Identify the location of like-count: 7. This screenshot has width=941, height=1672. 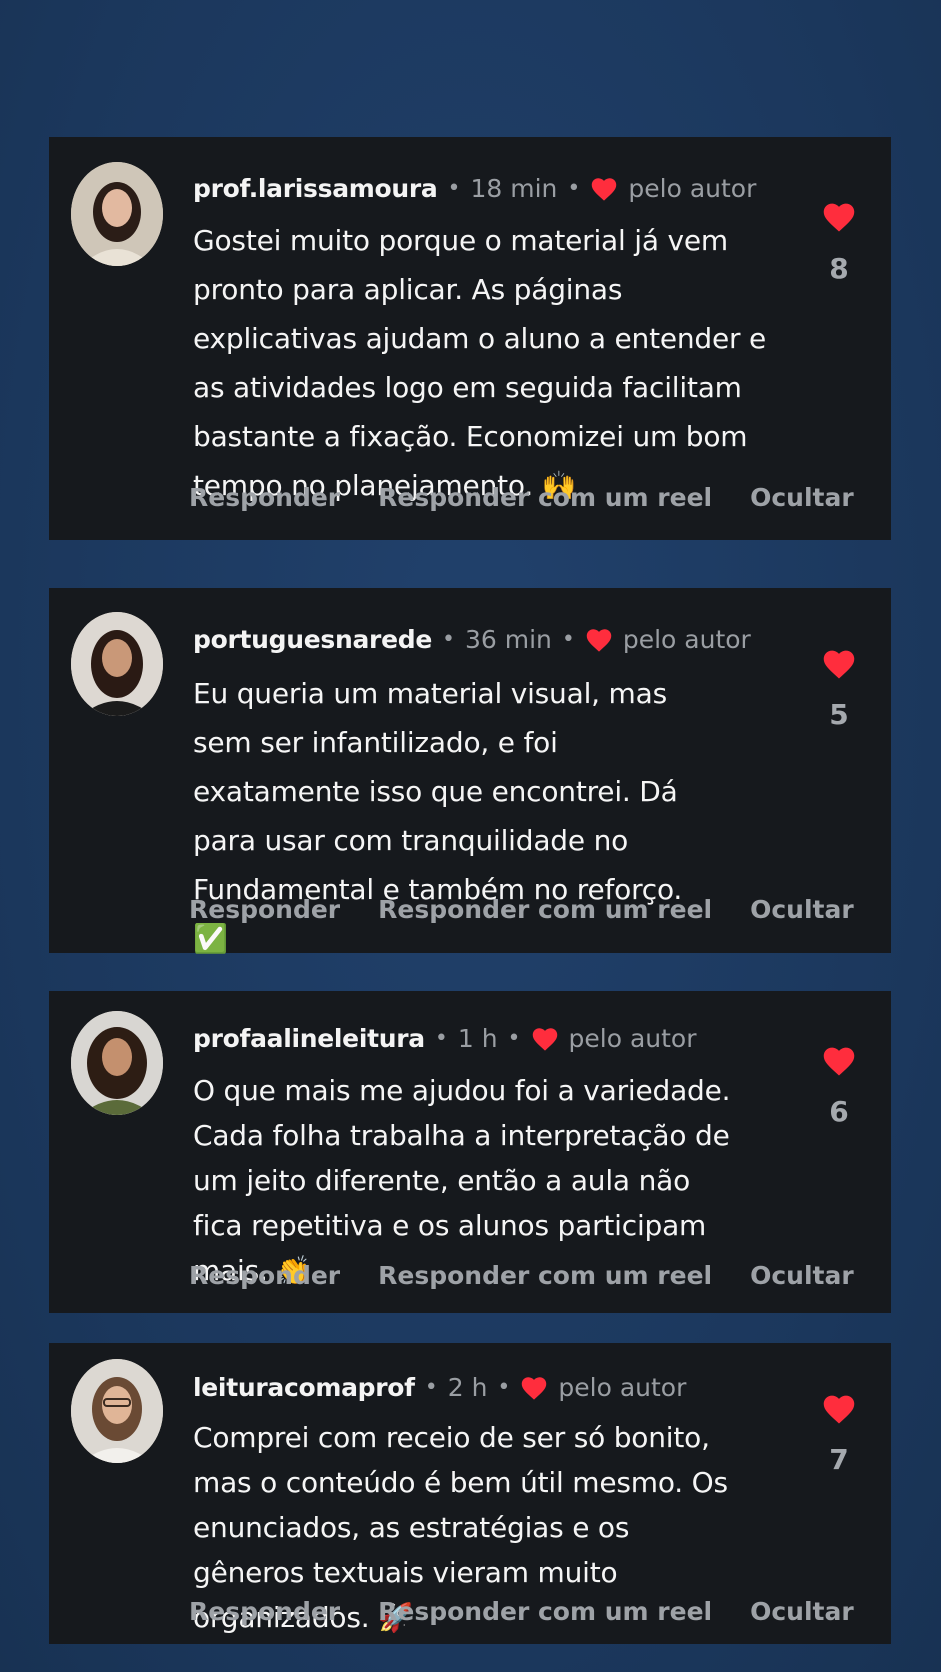
(839, 1459).